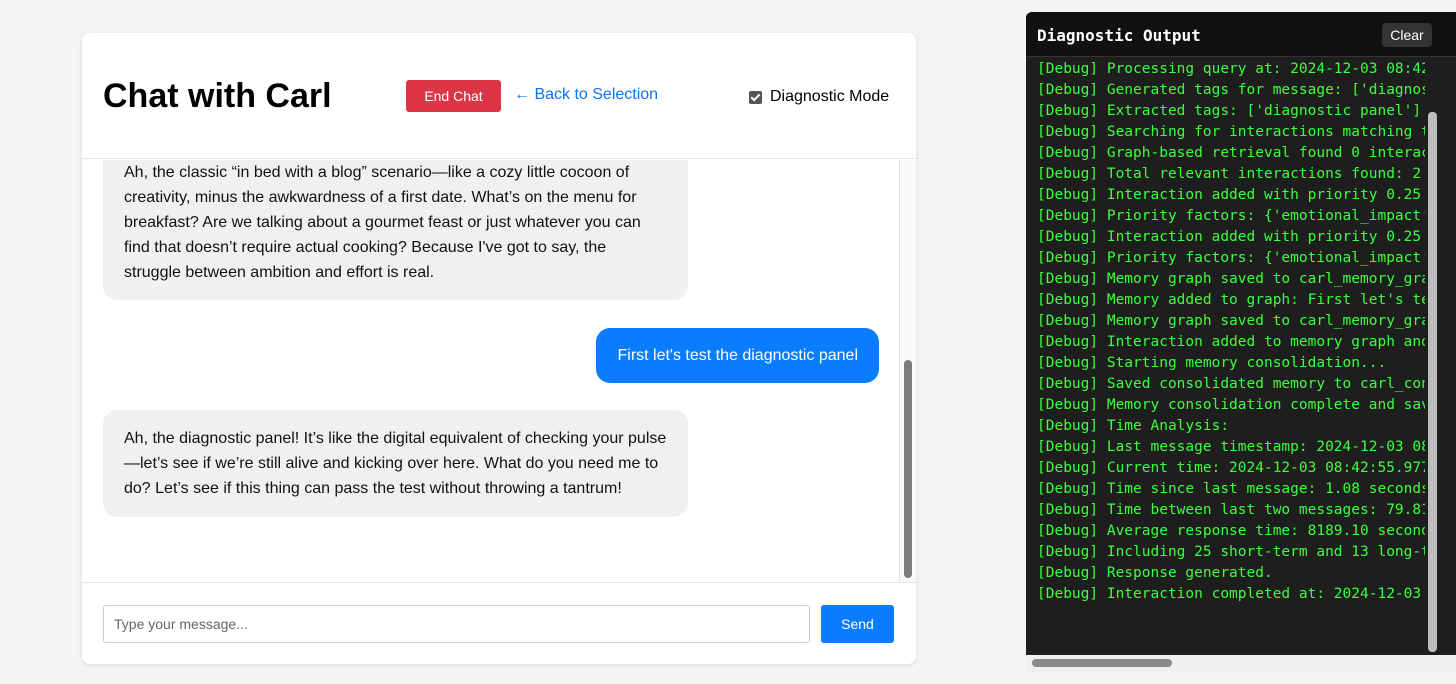 The height and width of the screenshot is (684, 1456). I want to click on diagnostic-header: Diagnostic Output Clear, so click(1241, 34).